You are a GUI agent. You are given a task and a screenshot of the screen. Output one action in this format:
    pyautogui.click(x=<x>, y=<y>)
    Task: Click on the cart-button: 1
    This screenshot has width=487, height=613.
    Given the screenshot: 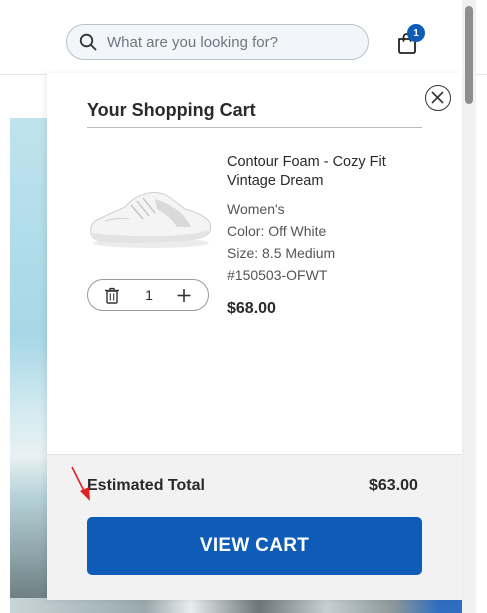 What is the action you would take?
    pyautogui.click(x=411, y=40)
    